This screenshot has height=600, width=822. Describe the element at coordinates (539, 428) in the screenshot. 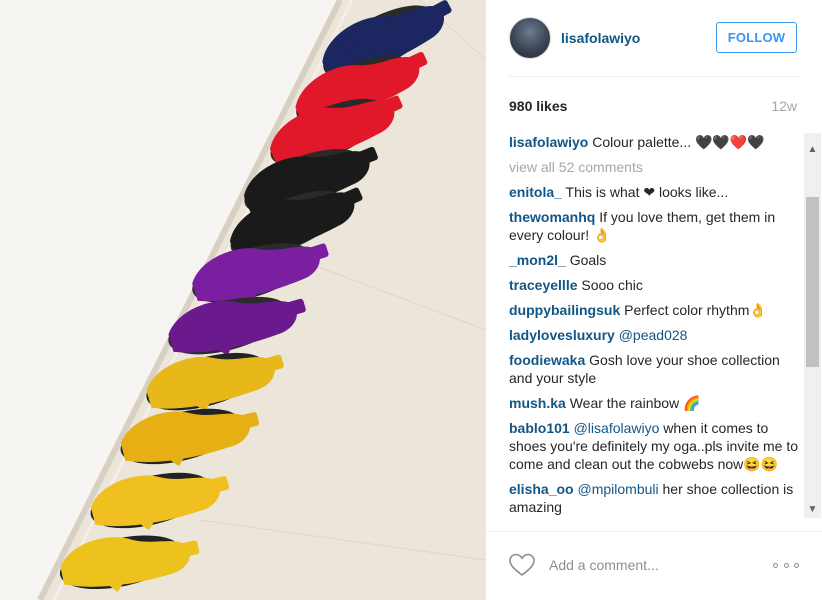

I see `comment-username: bablo101` at that location.